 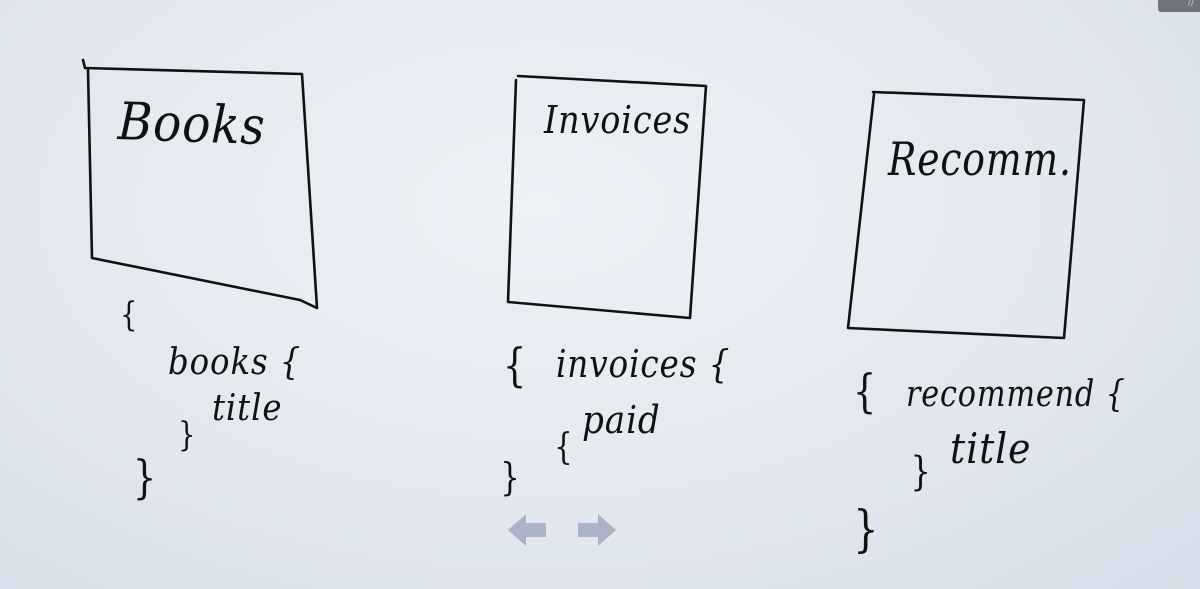 I want to click on books-outer-close-brace: }, so click(x=144, y=477).